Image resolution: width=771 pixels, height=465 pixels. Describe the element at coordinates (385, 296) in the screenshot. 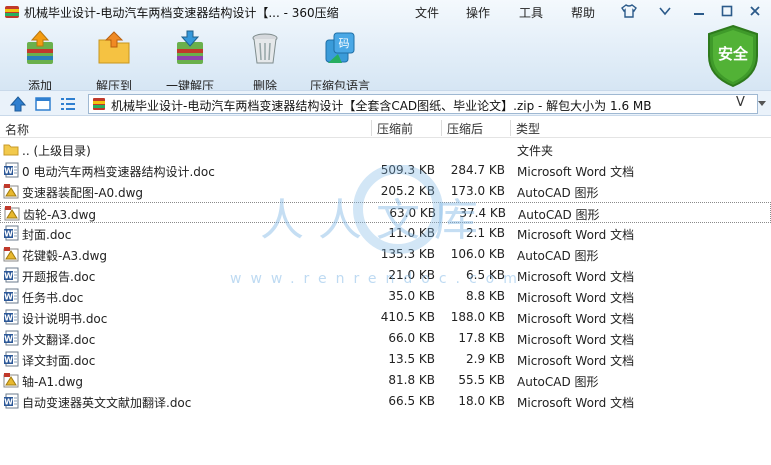

I see `file-row: W 任务书.doc 35.0 KB 8.8 KB Microsoft Word 文档` at that location.